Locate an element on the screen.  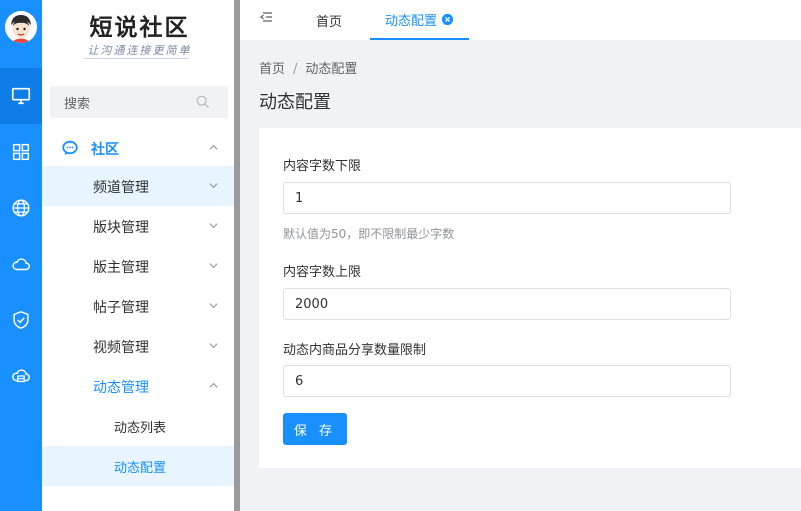
collapse-menu-icon is located at coordinates (266, 17).